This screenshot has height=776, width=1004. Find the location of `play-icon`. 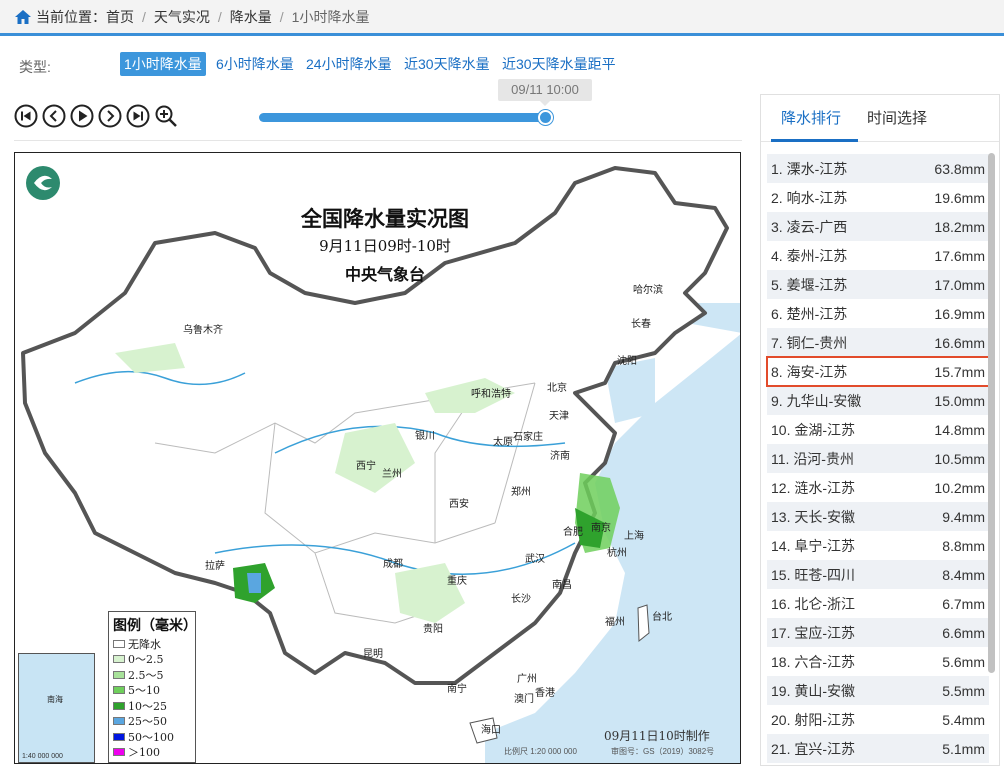

play-icon is located at coordinates (82, 116).